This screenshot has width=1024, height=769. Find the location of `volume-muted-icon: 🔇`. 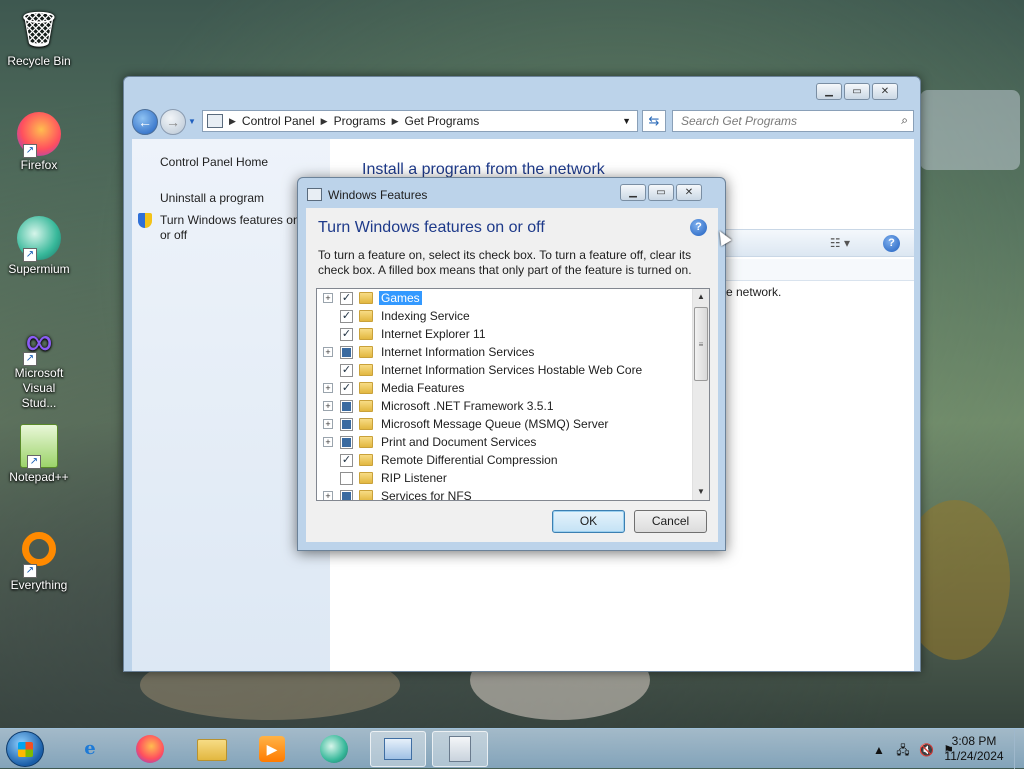

volume-muted-icon: 🔇 is located at coordinates (926, 750).